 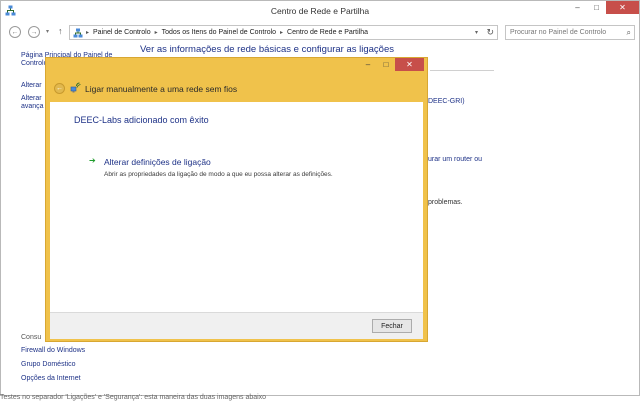 I want to click on window-controls: – □ ✕, so click(x=603, y=8).